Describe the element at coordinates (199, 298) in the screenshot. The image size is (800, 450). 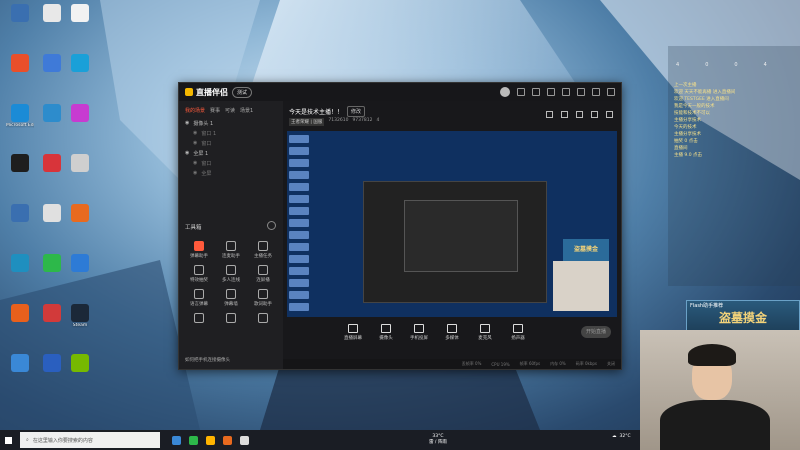
I see `tool-item: 语言弹幕` at that location.